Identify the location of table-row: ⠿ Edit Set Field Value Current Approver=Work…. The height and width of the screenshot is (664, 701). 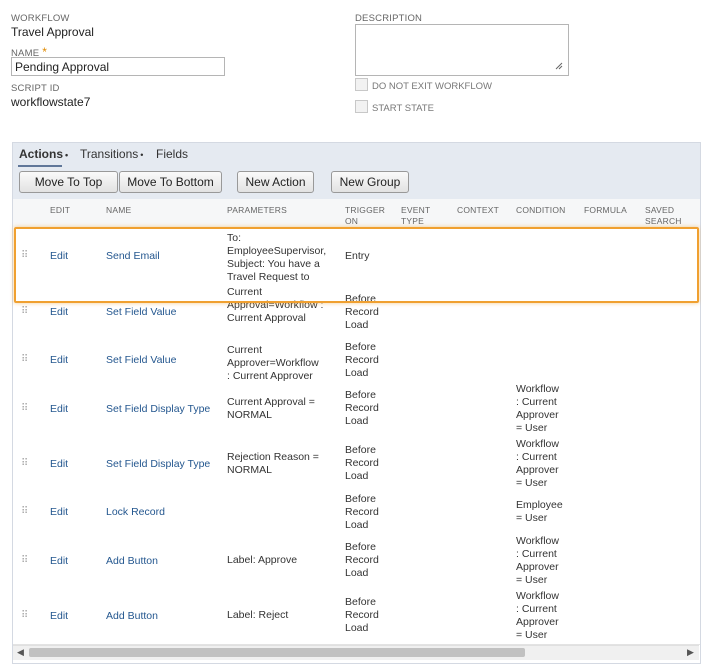
(356, 361).